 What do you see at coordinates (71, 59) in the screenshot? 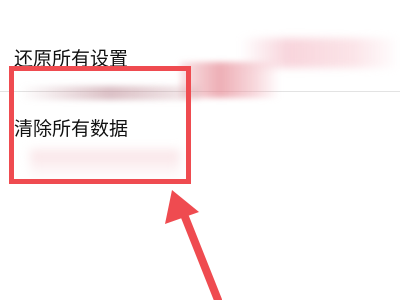
I see `reset-all-settings-label: 还原所有设置` at bounding box center [71, 59].